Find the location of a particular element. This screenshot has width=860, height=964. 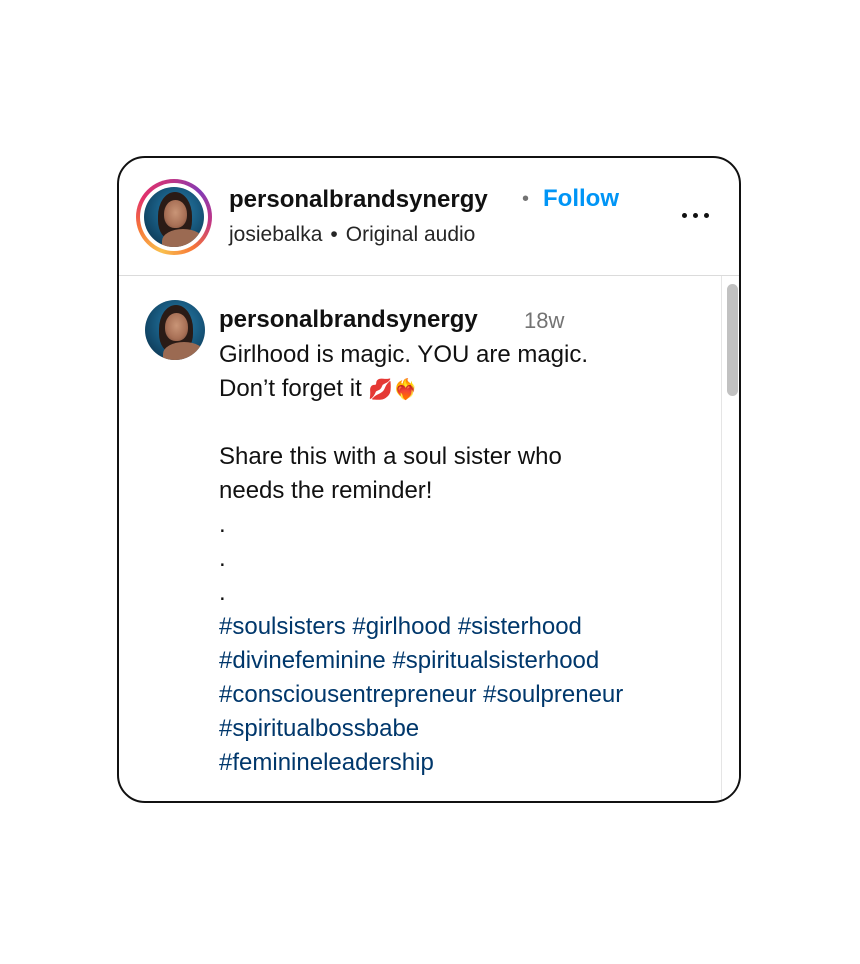

comment-username: personalbrandsynergy is located at coordinates (348, 320).